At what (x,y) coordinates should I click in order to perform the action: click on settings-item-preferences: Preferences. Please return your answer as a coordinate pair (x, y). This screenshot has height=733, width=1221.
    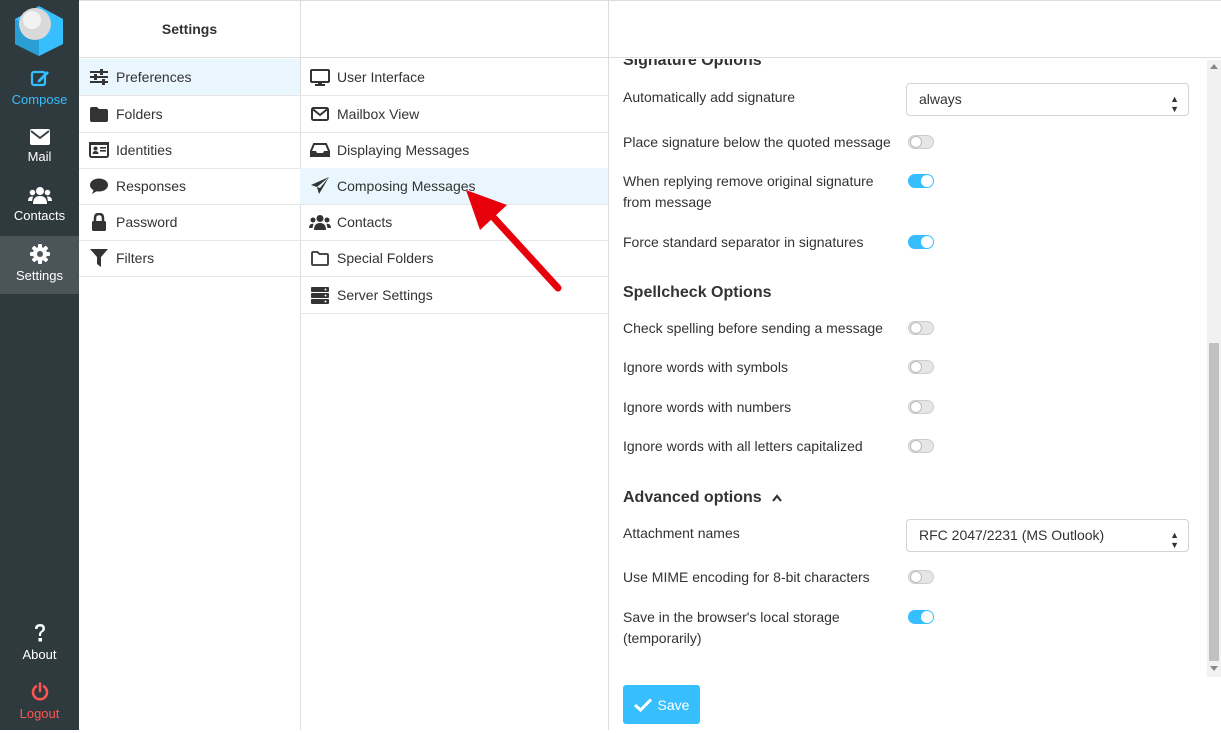
    Looking at the image, I should click on (189, 77).